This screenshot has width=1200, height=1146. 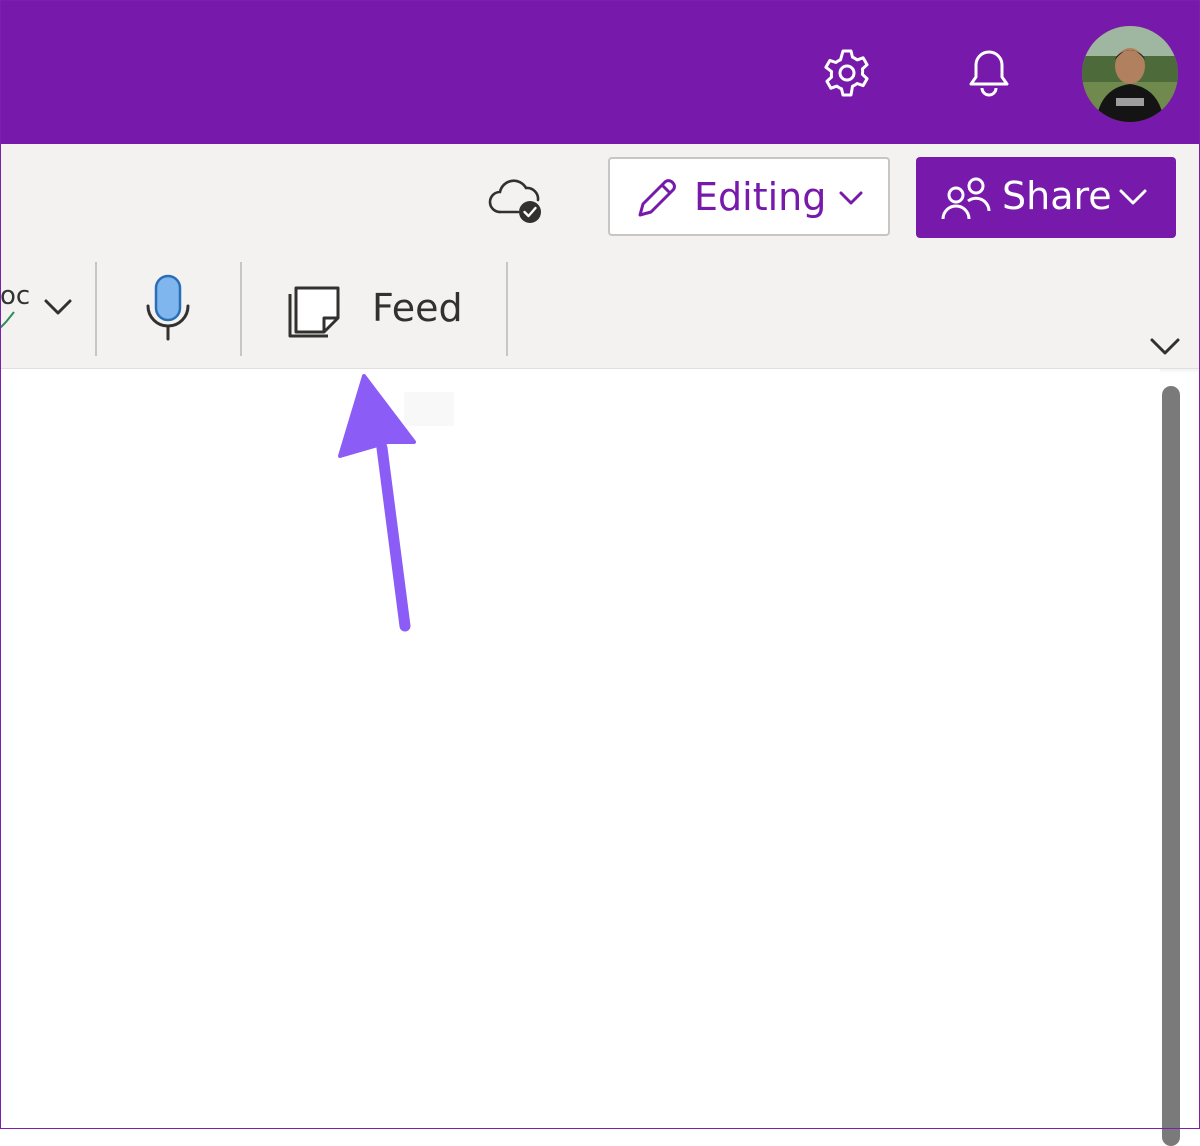 What do you see at coordinates (377, 503) in the screenshot?
I see `annotation-arrow-icon` at bounding box center [377, 503].